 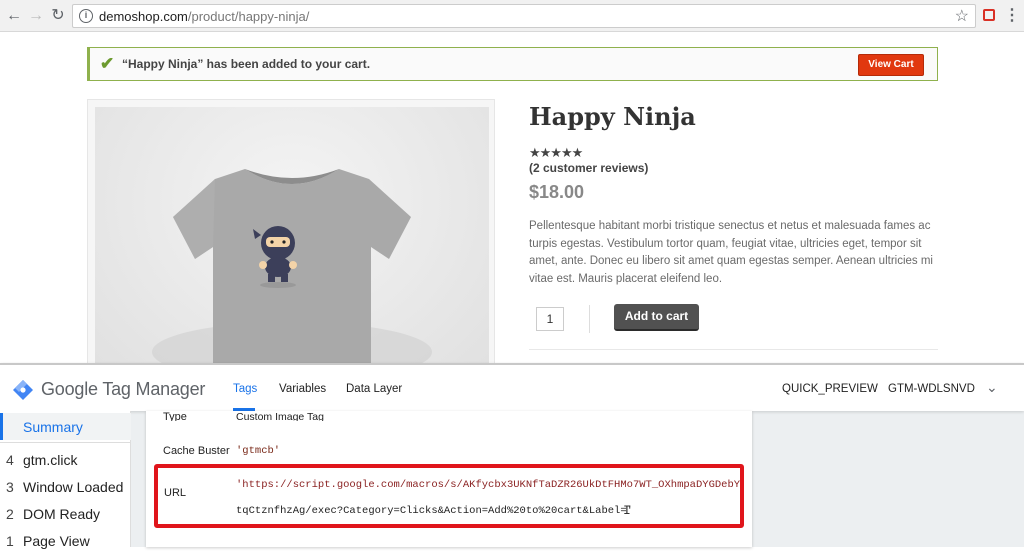 What do you see at coordinates (989, 15) in the screenshot?
I see `extension-icon` at bounding box center [989, 15].